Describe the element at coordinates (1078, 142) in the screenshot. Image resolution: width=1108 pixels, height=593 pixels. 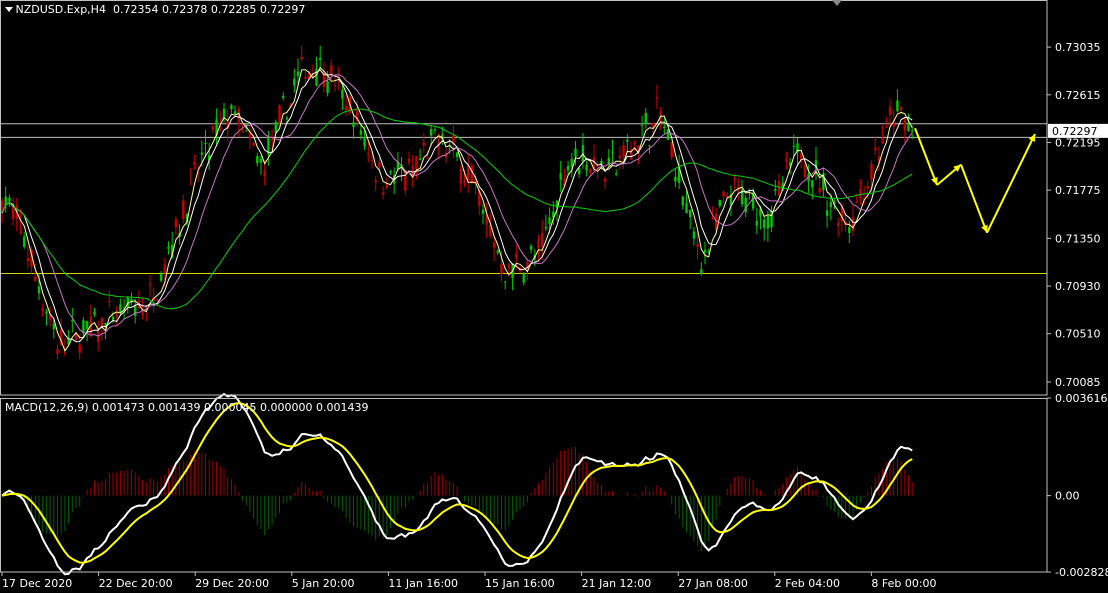
I see `price-tick-label: 0.72195` at that location.